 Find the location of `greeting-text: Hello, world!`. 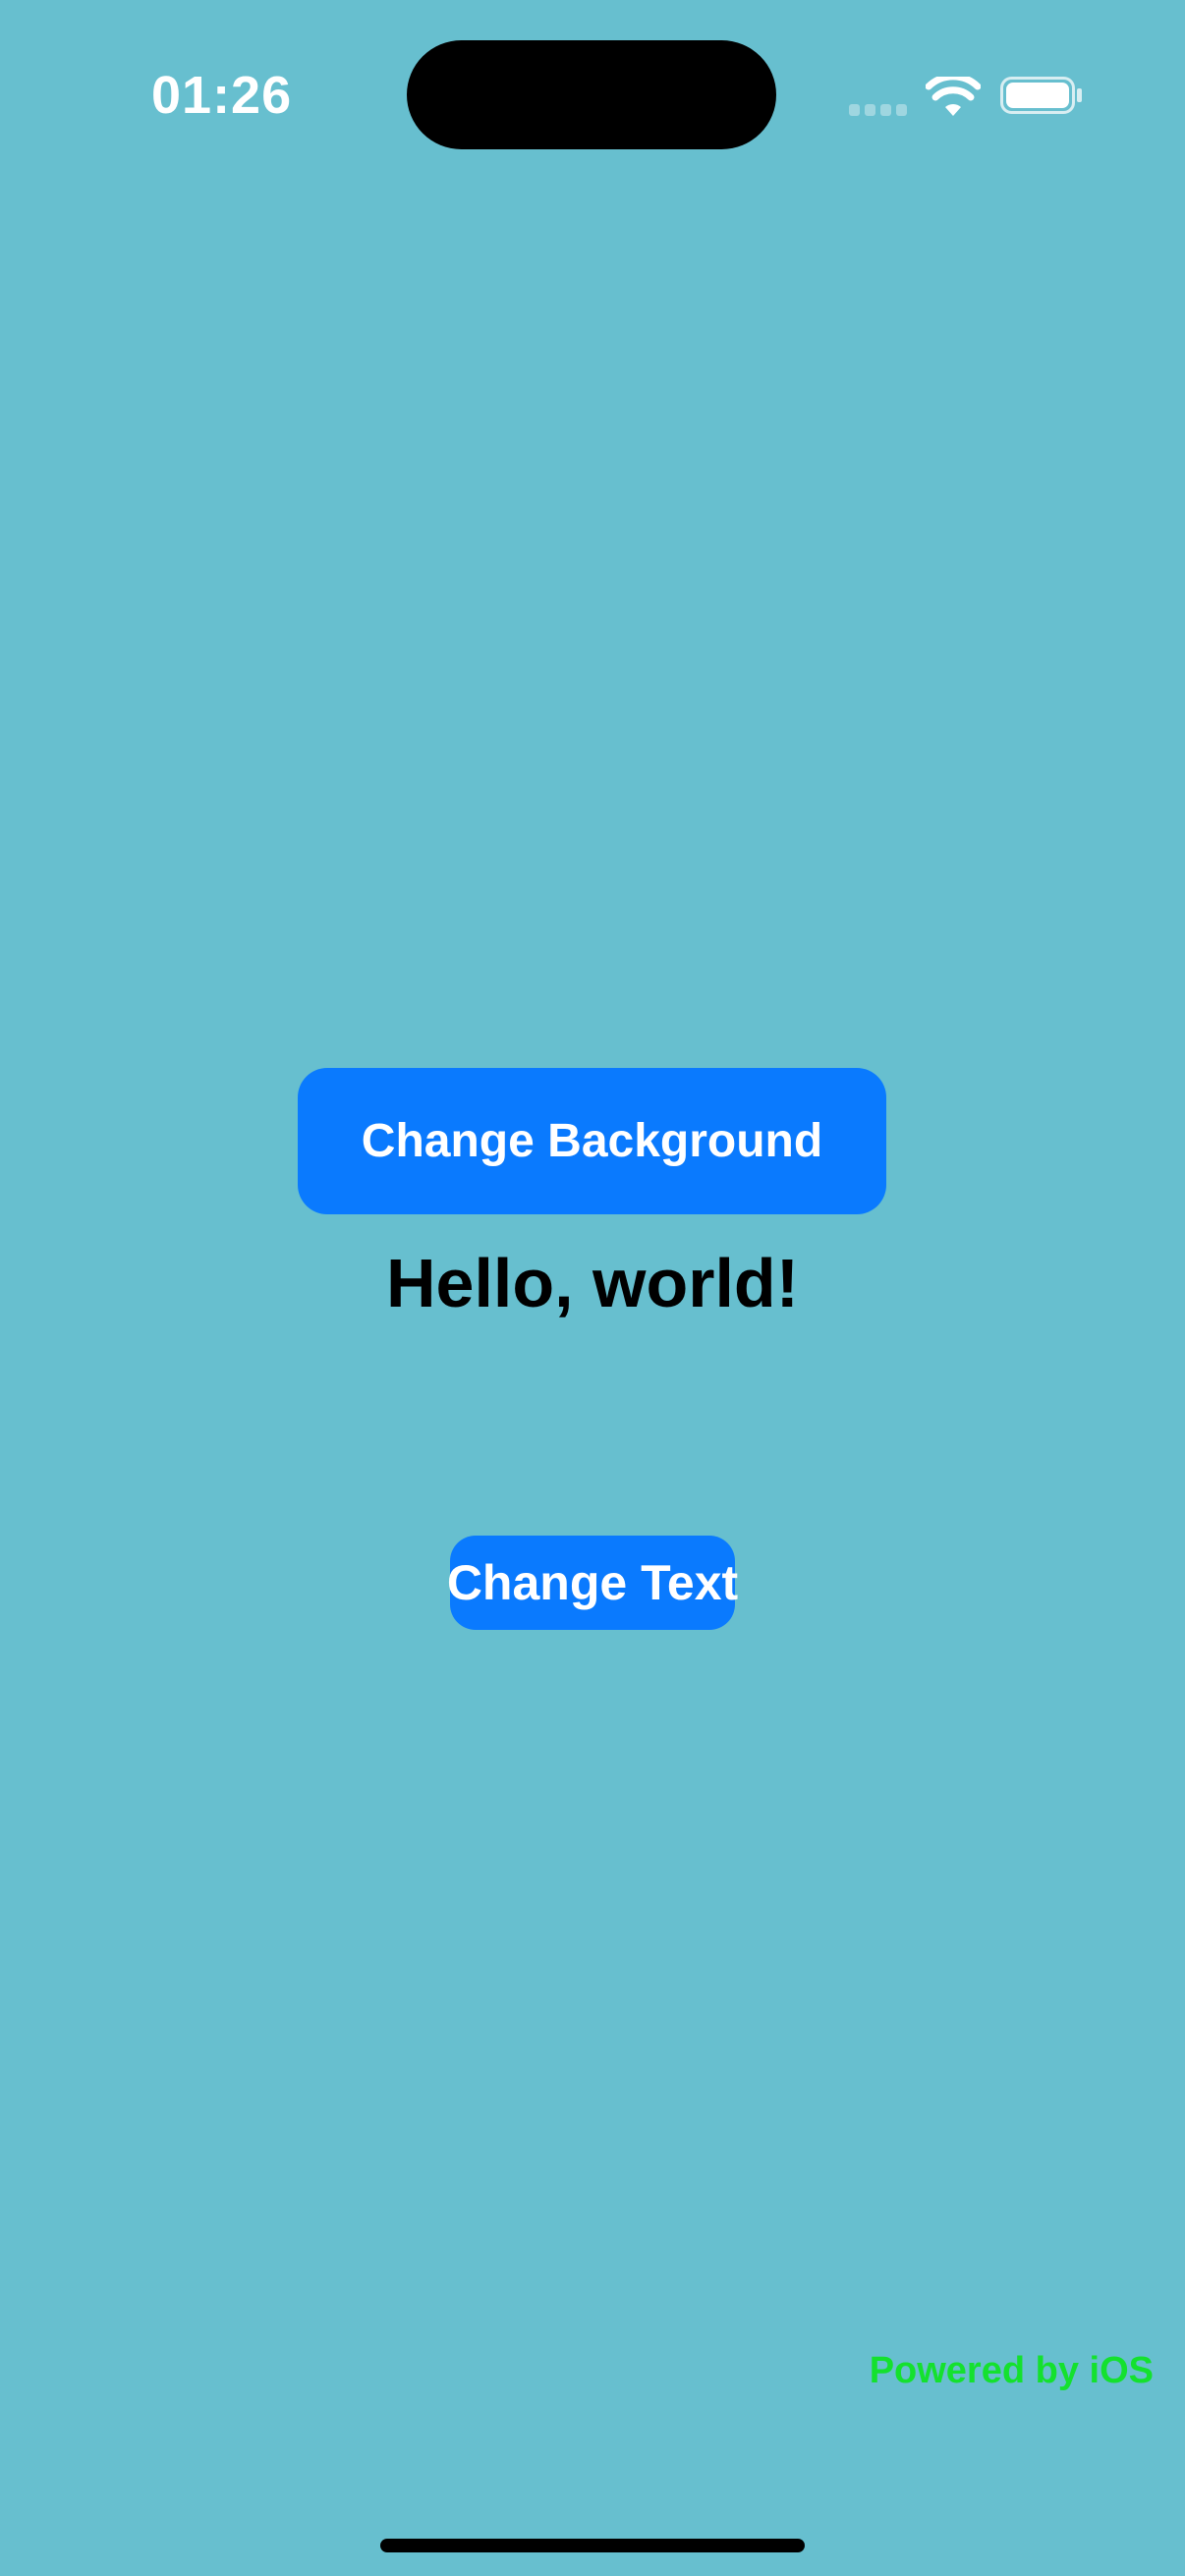

greeting-text: Hello, world! is located at coordinates (592, 1283).